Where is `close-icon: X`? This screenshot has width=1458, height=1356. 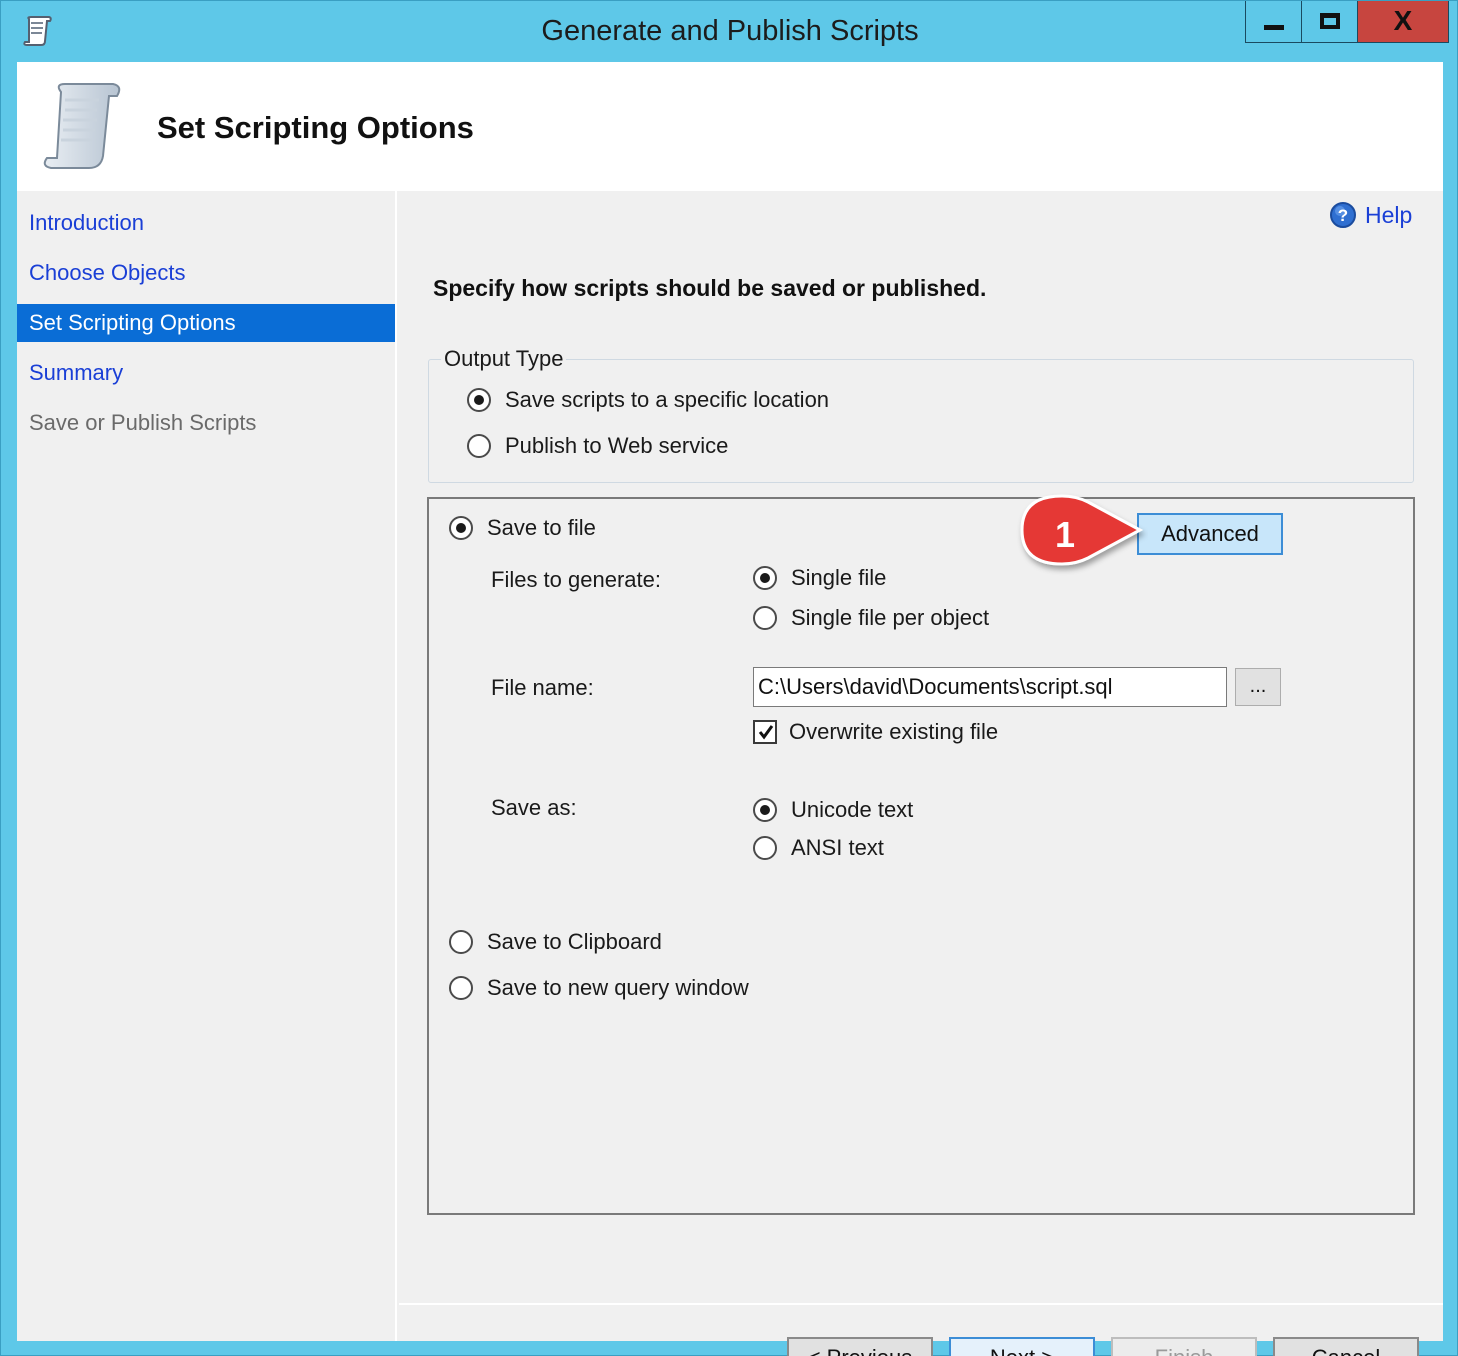 close-icon: X is located at coordinates (1403, 20).